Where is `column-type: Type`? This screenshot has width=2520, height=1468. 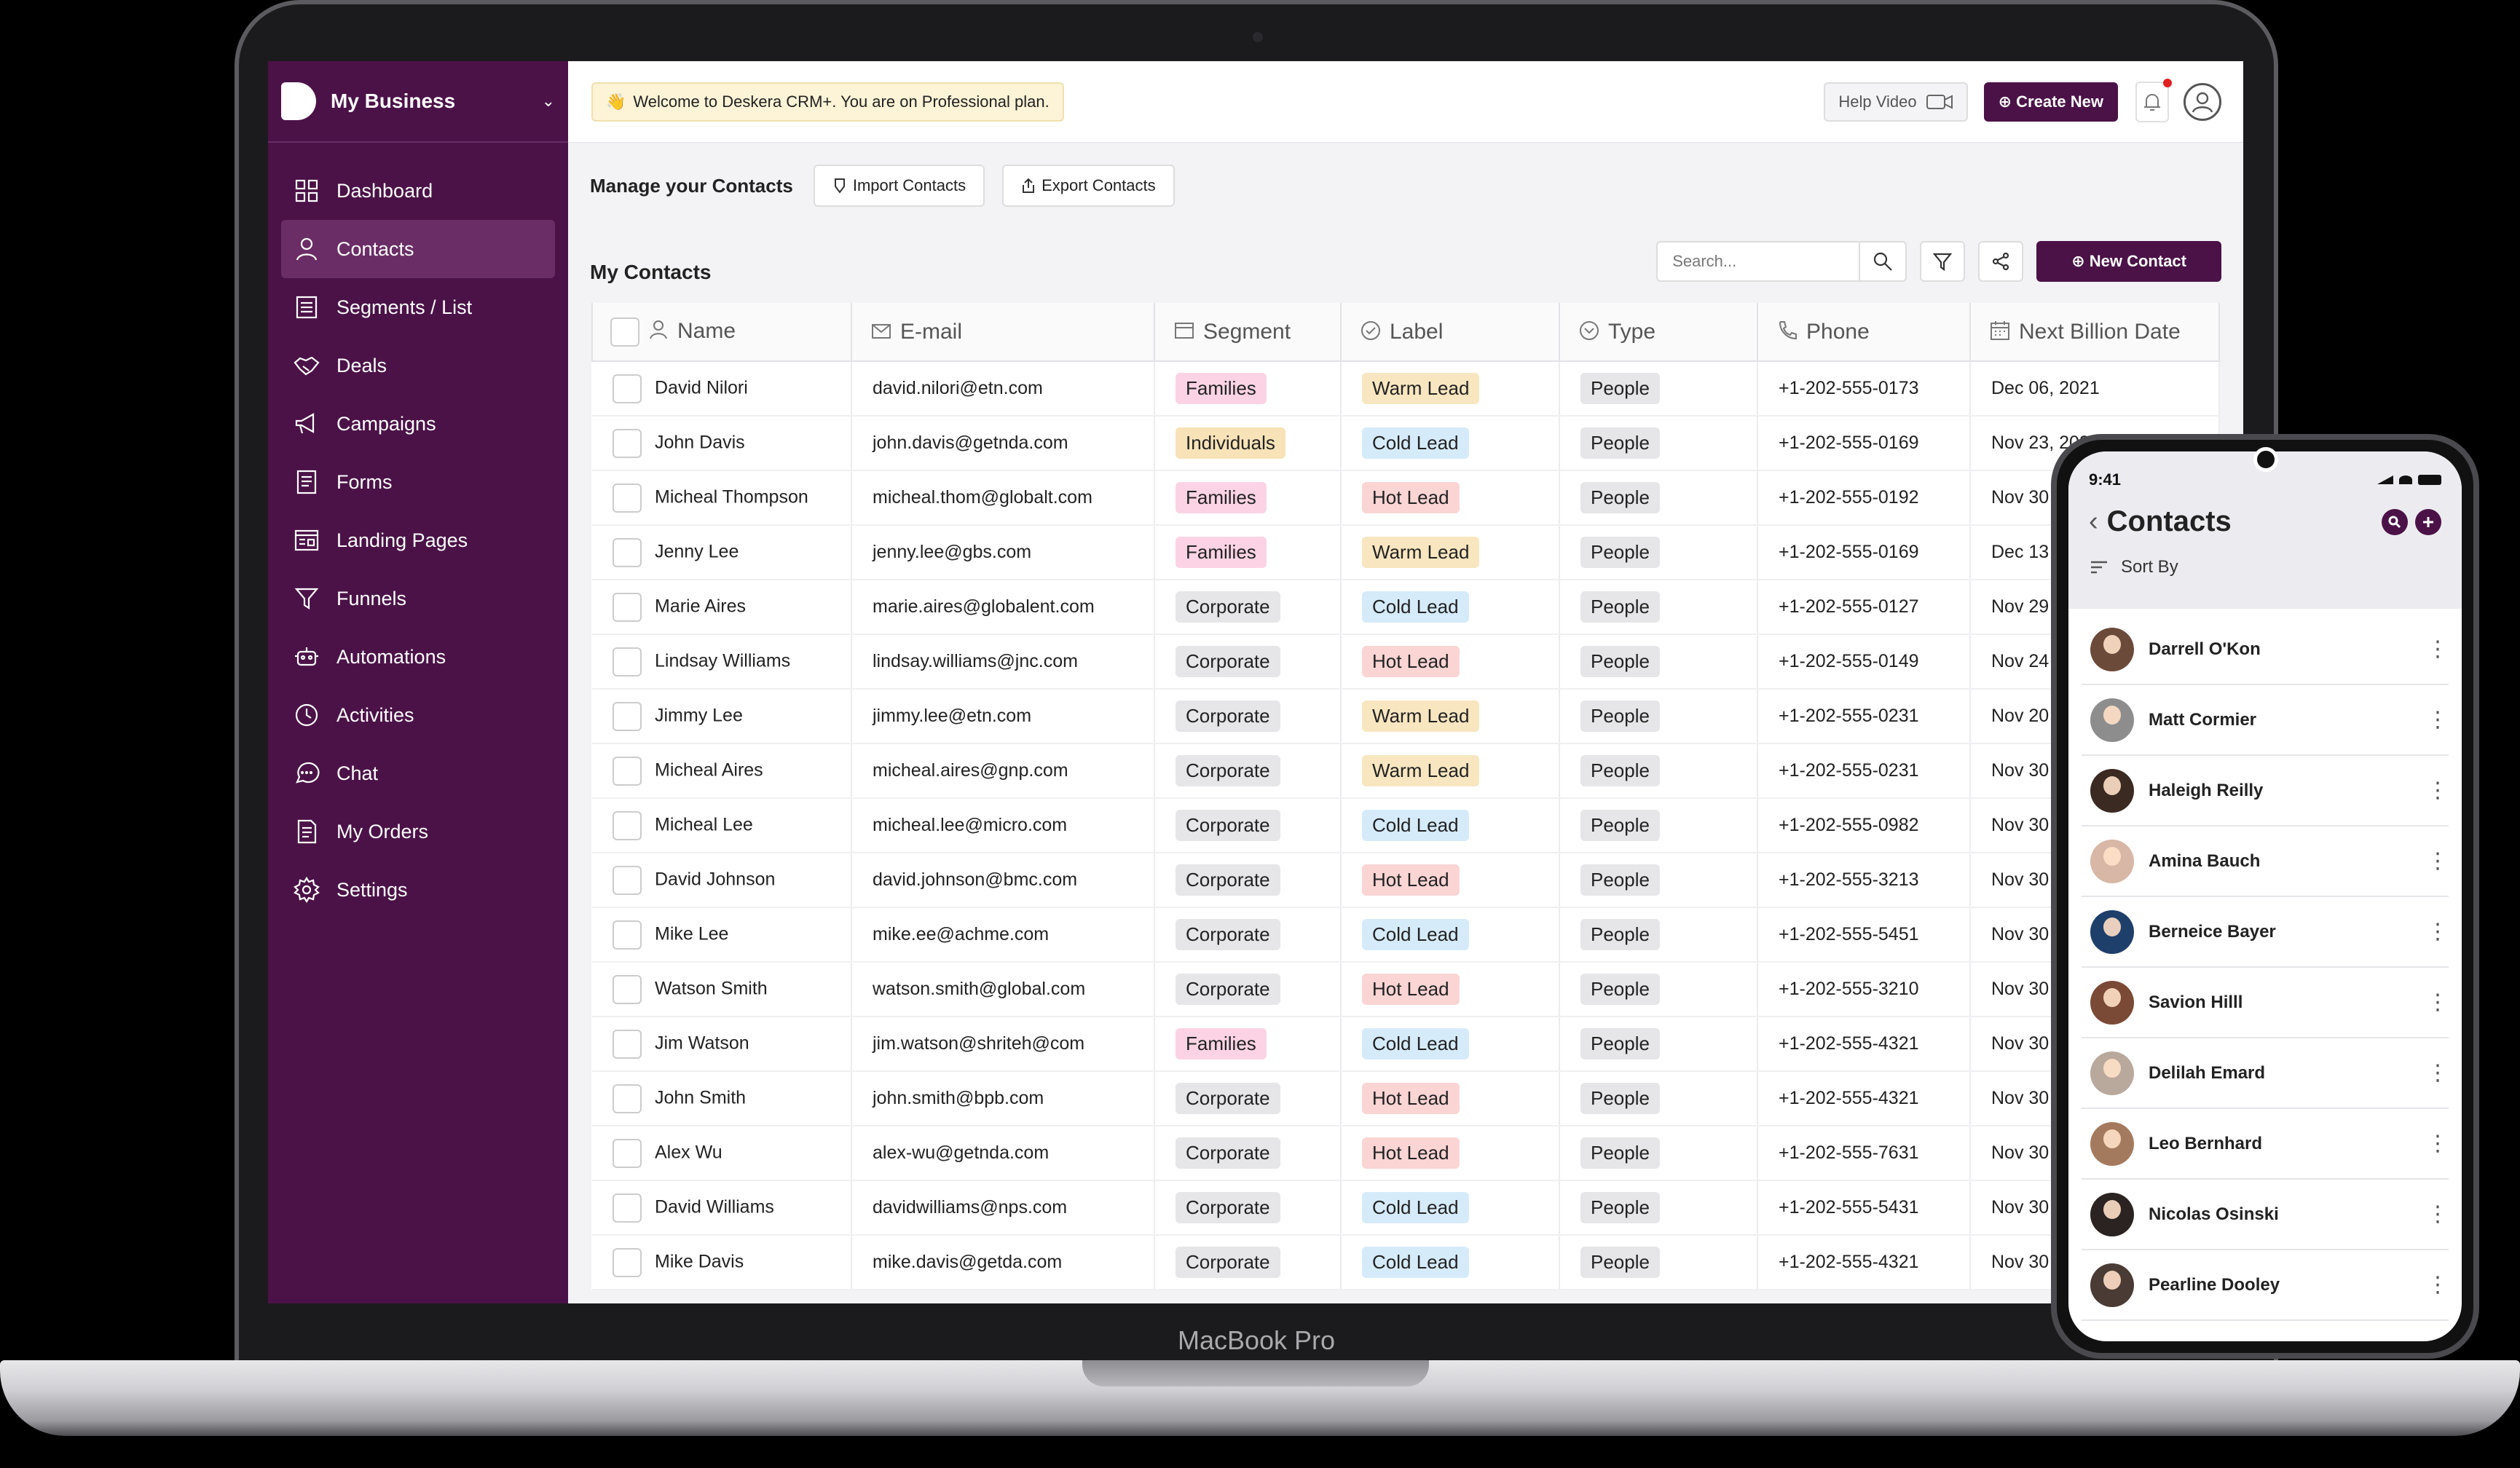
column-type: Type is located at coordinates (1658, 332).